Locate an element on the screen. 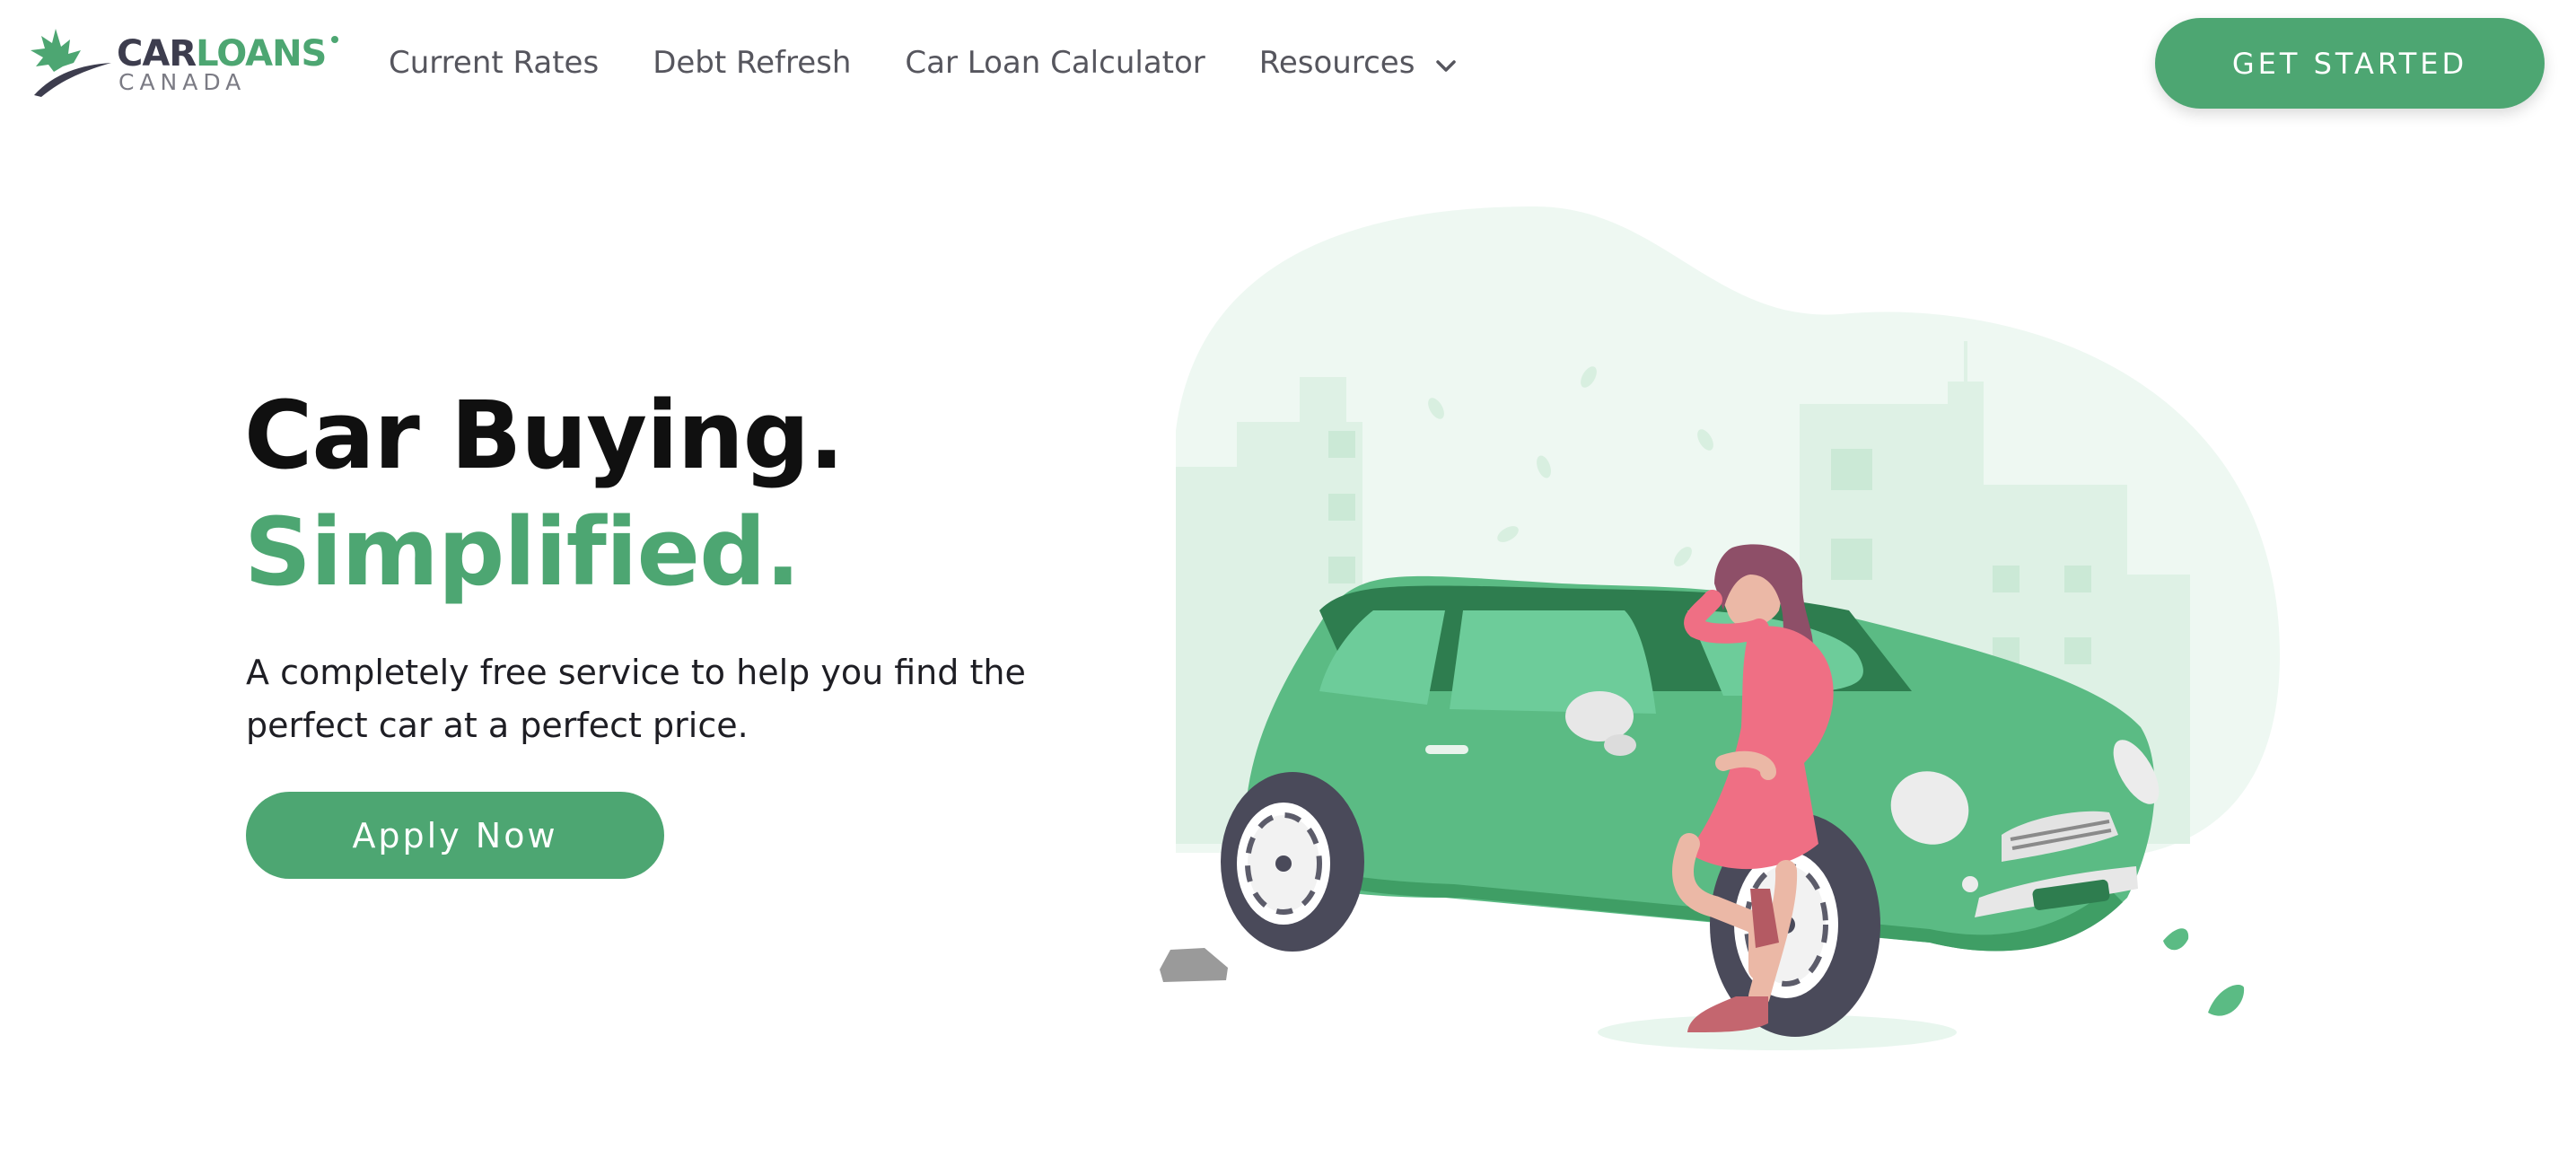 Image resolution: width=2576 pixels, height=1158 pixels. nav-link-current-rates: Current Rates is located at coordinates (494, 63).